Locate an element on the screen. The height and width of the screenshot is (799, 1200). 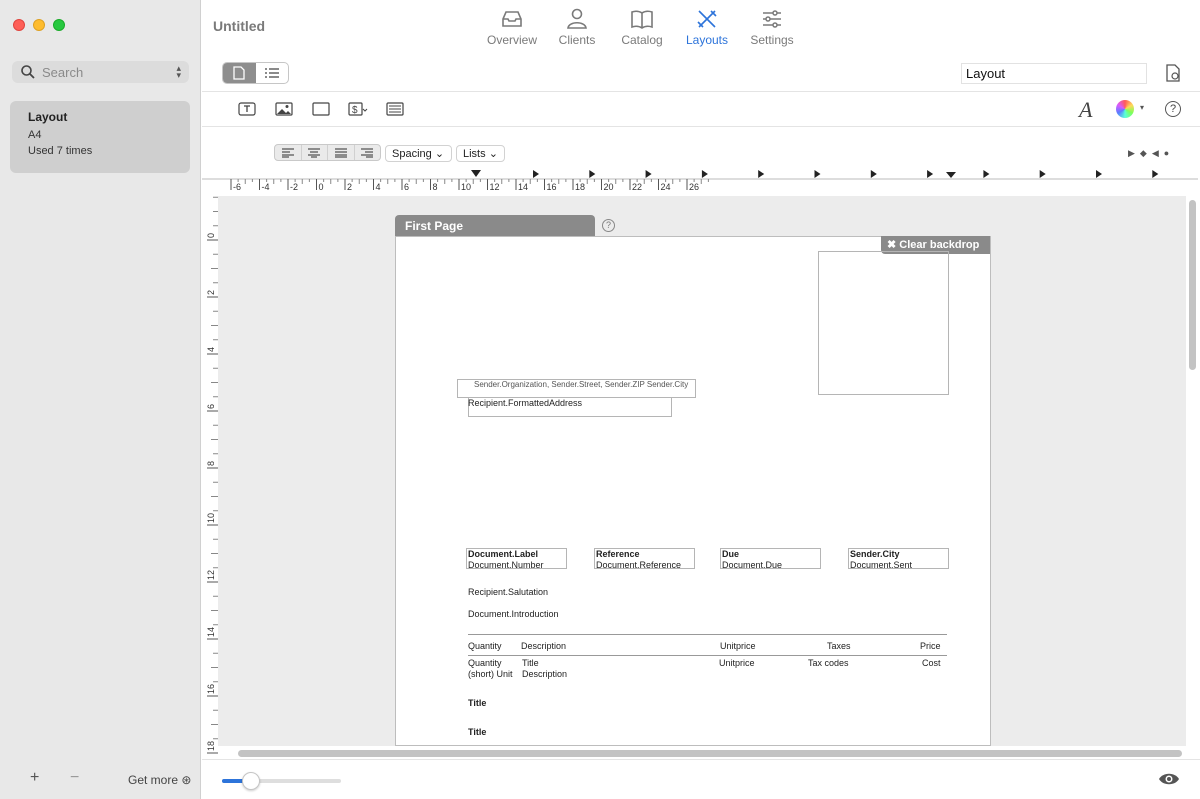
info-field-value: Document.Sent is located at coordinates (881, 565).